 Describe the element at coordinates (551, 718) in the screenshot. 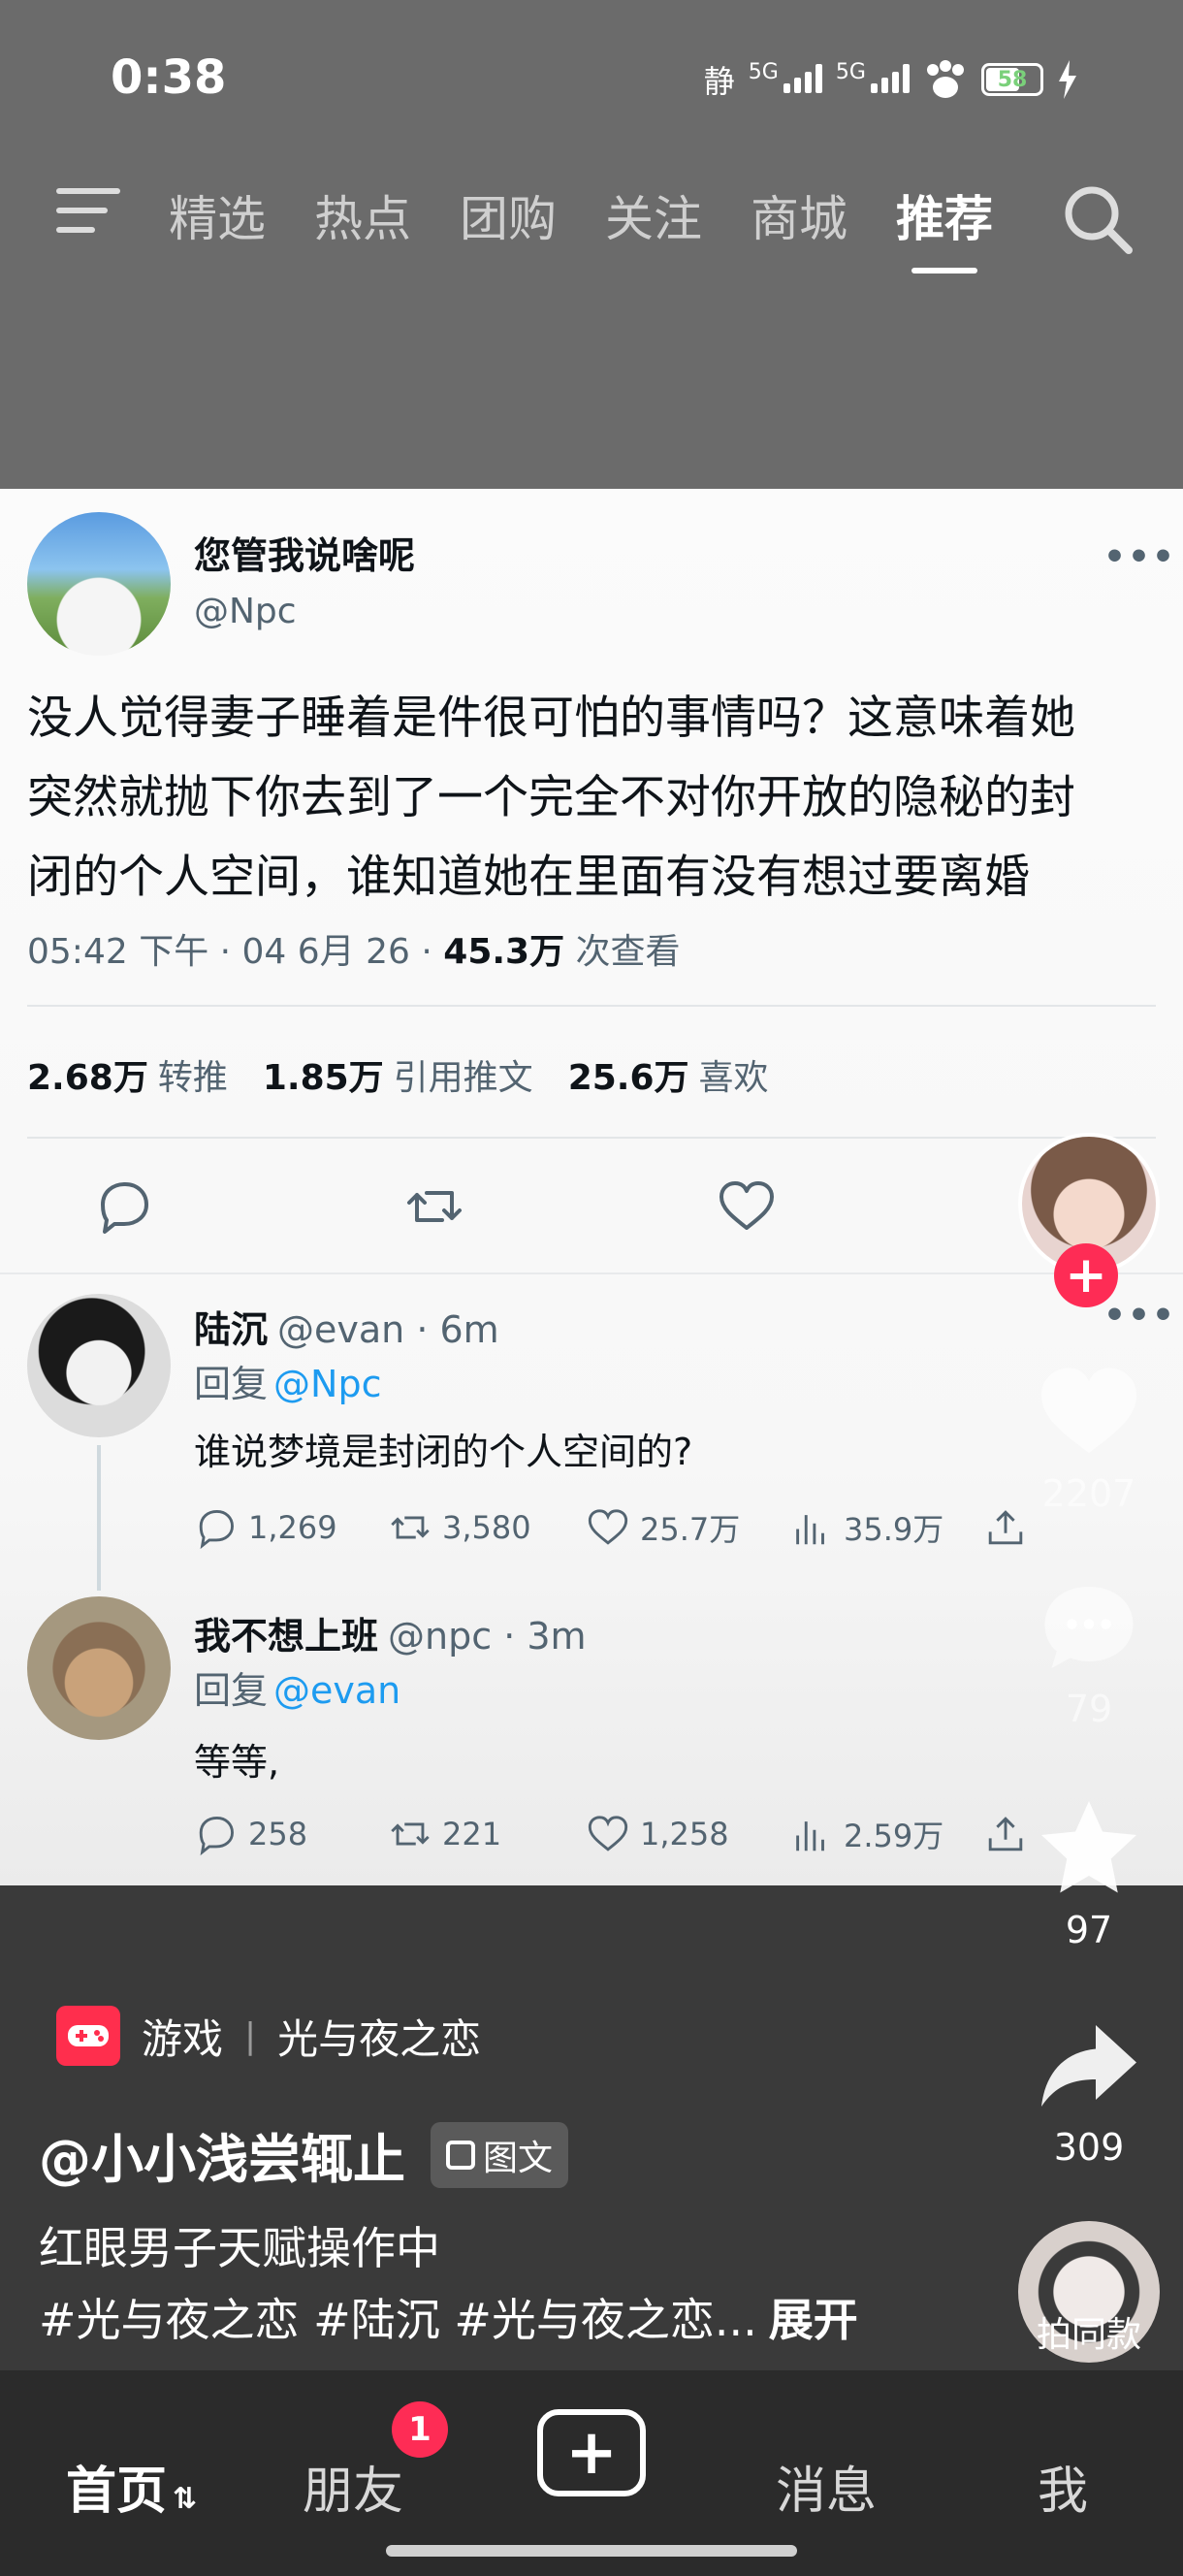

I see `tweet-text-line-1: 没人觉得妻子睡着是件很可怕的事情吗？这意味着她` at that location.